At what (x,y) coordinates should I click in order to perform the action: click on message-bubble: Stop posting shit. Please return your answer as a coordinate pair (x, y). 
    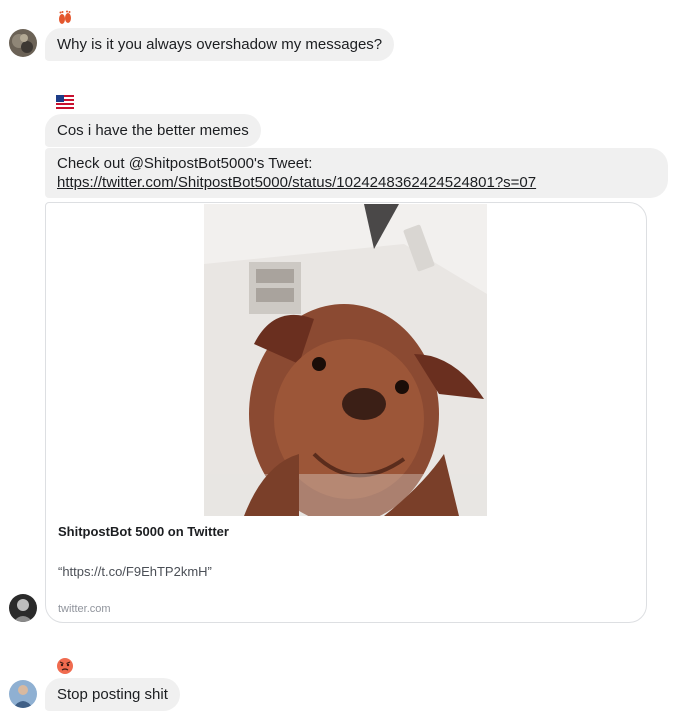
    Looking at the image, I should click on (112, 694).